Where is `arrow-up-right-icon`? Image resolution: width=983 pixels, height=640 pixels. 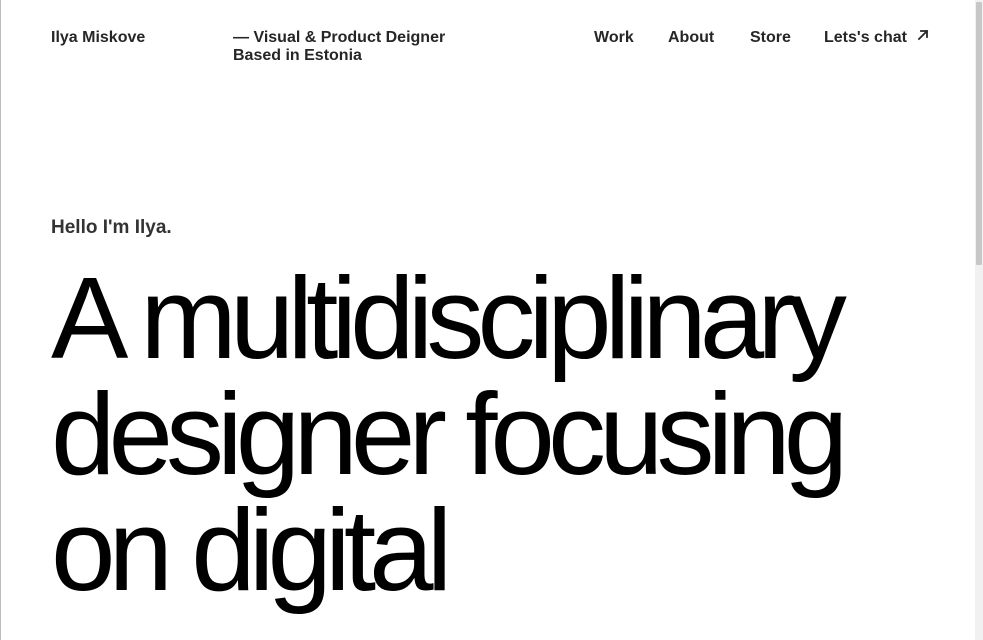 arrow-up-right-icon is located at coordinates (923, 35).